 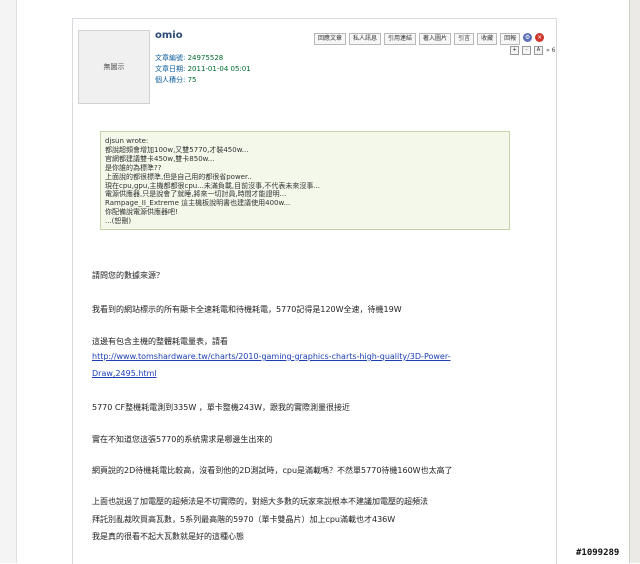 What do you see at coordinates (118, 221) in the screenshot?
I see `quote-line: ...(恕刪)` at bounding box center [118, 221].